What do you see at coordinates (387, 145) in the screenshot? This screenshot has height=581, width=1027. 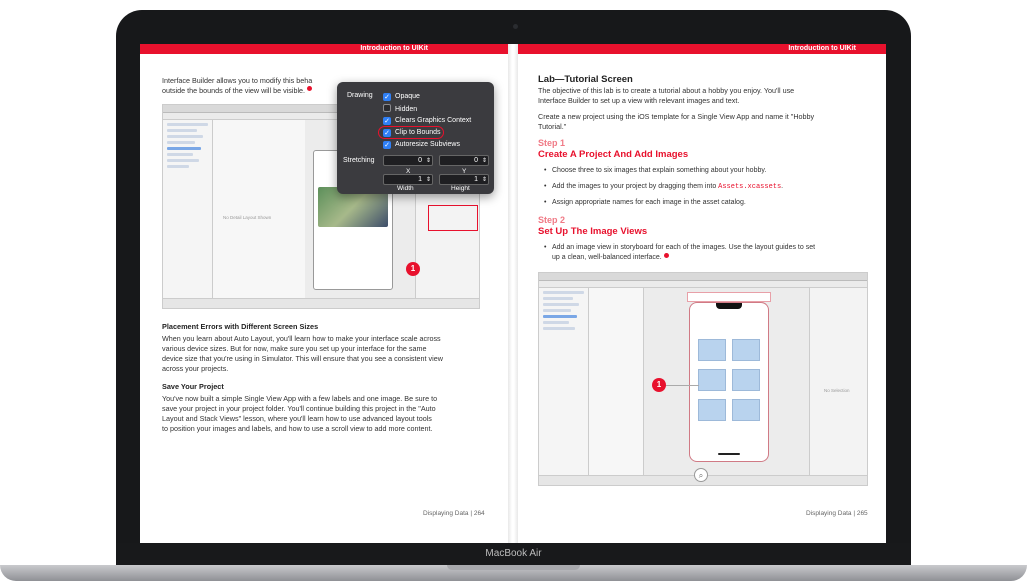 I see `checkbox-autoresize: ✓` at bounding box center [387, 145].